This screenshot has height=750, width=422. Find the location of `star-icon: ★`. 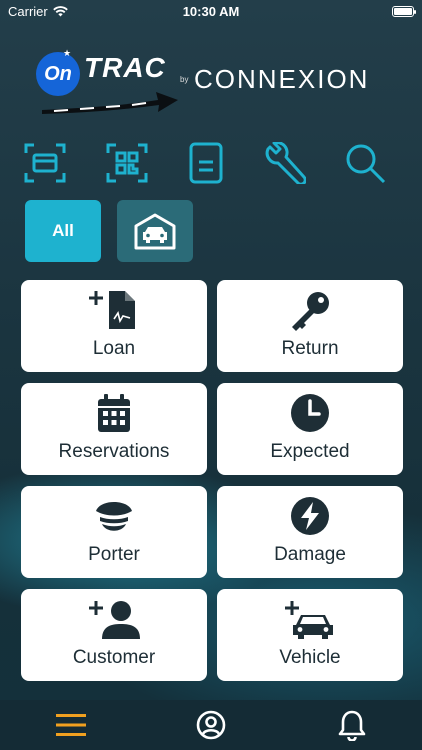

star-icon: ★ is located at coordinates (67, 53).